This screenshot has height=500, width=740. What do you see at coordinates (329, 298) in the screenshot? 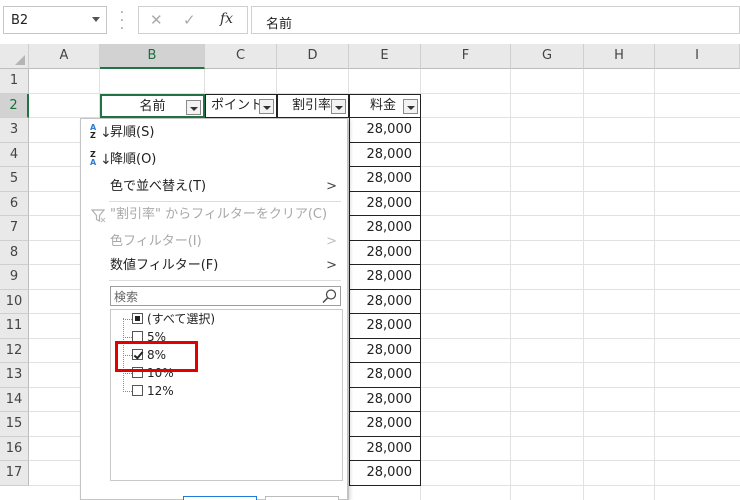
I see `search-icon` at bounding box center [329, 298].